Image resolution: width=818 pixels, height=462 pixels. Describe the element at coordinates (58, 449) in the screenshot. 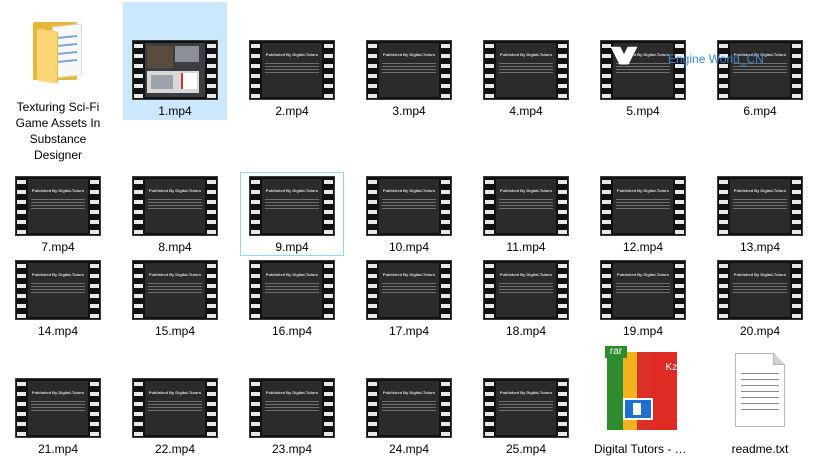

I see `video-label: 21.mp4` at that location.